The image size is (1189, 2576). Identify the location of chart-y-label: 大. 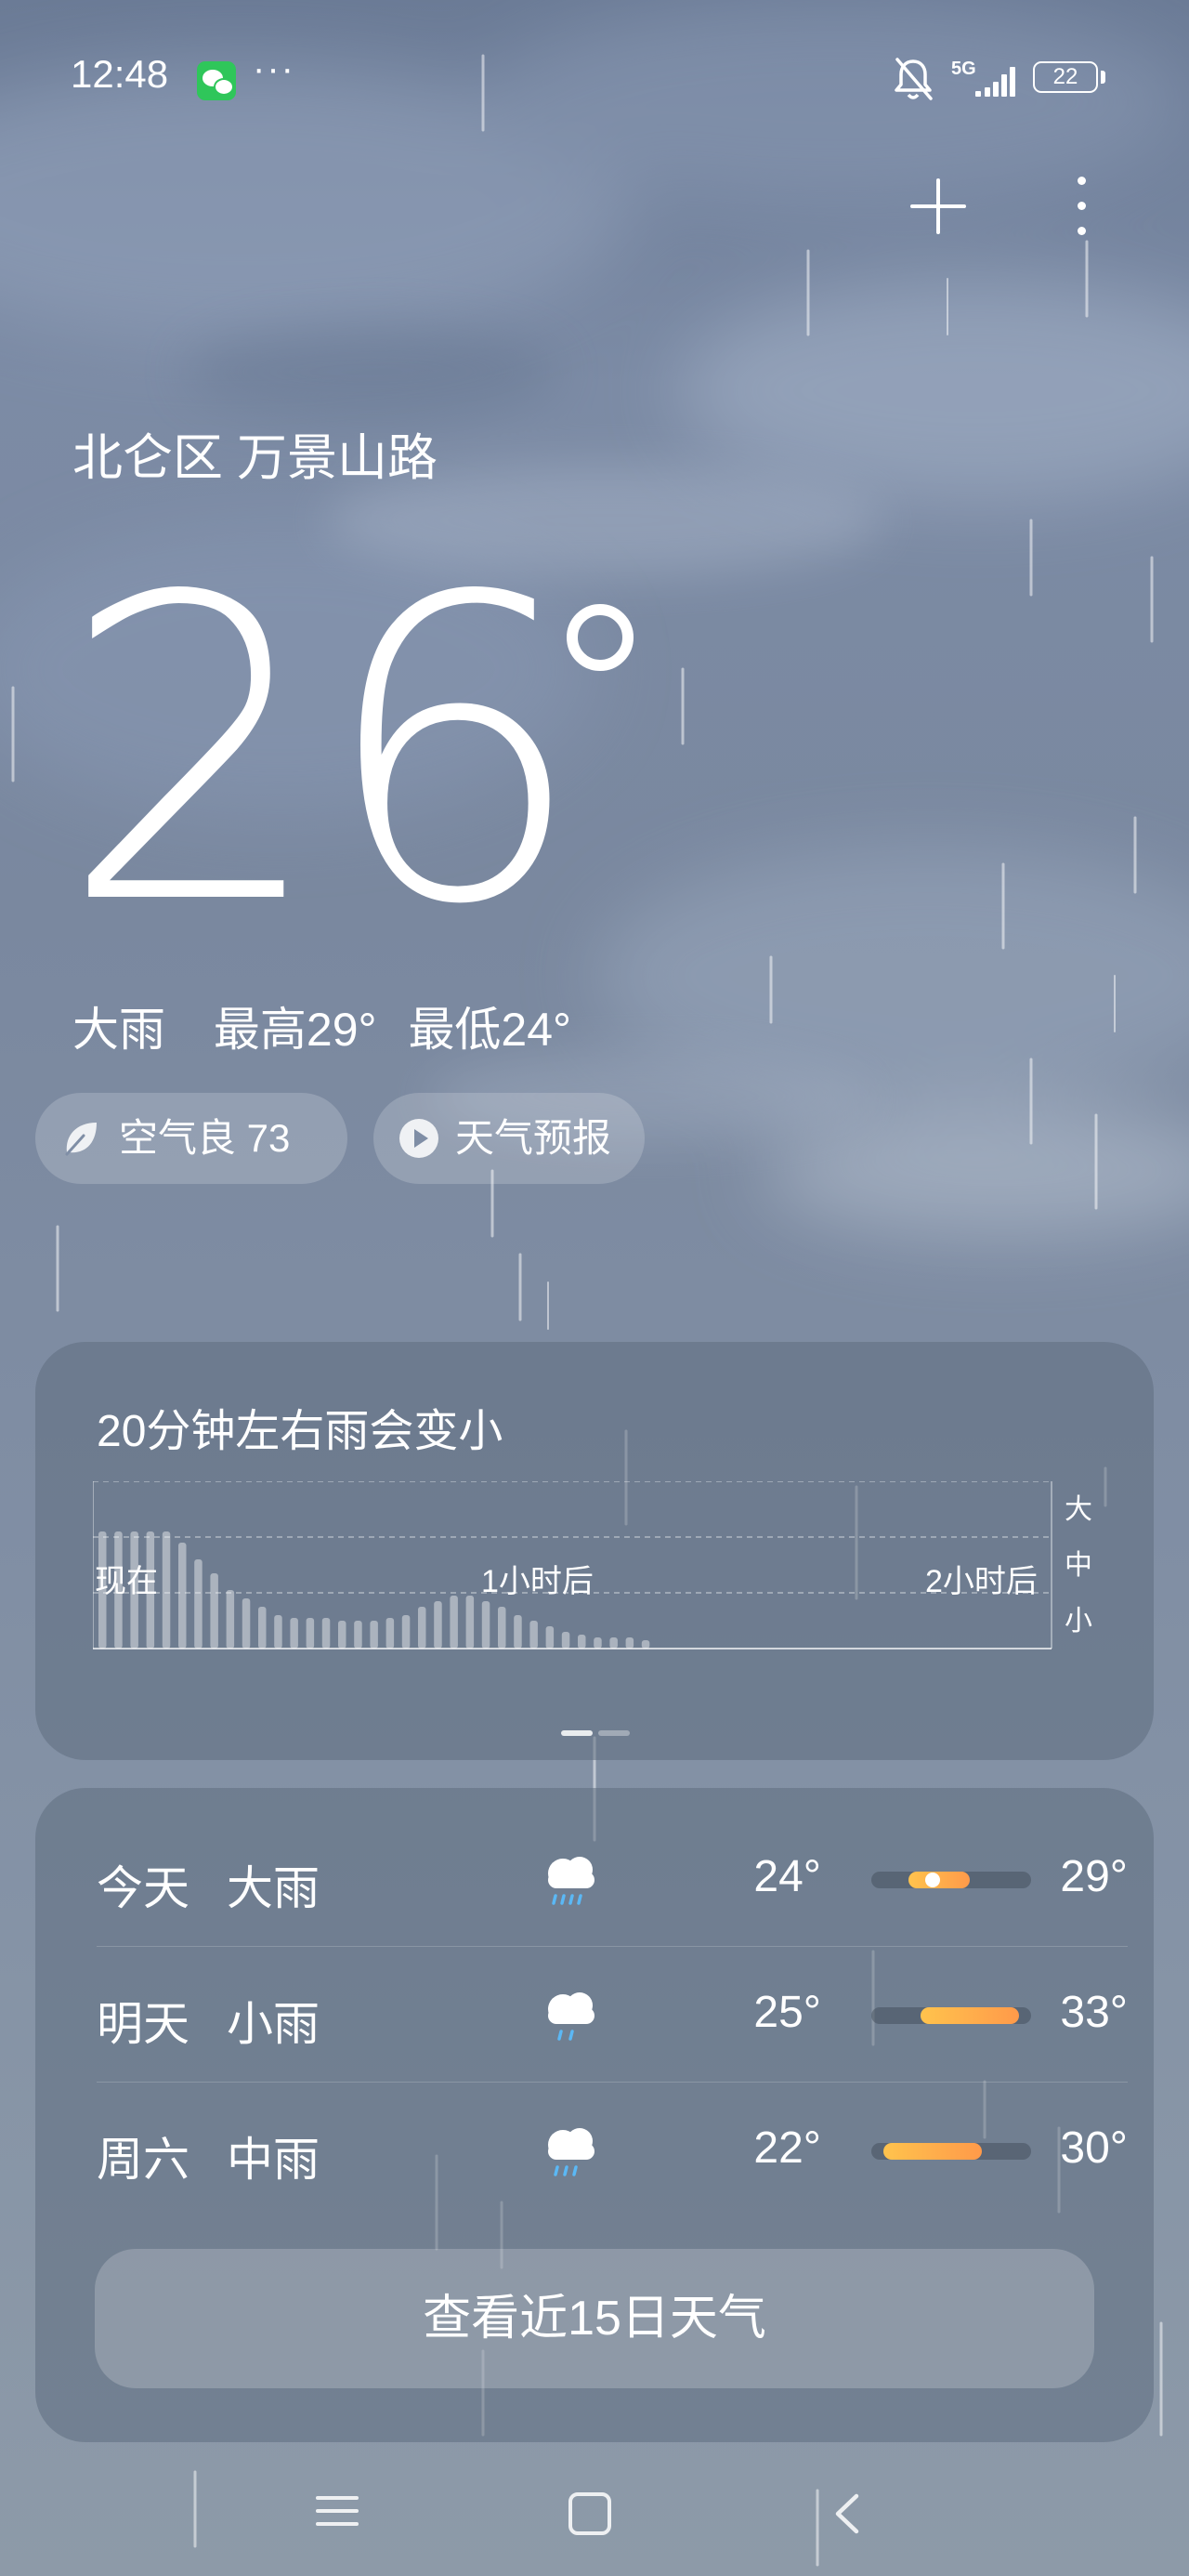
(1079, 1509).